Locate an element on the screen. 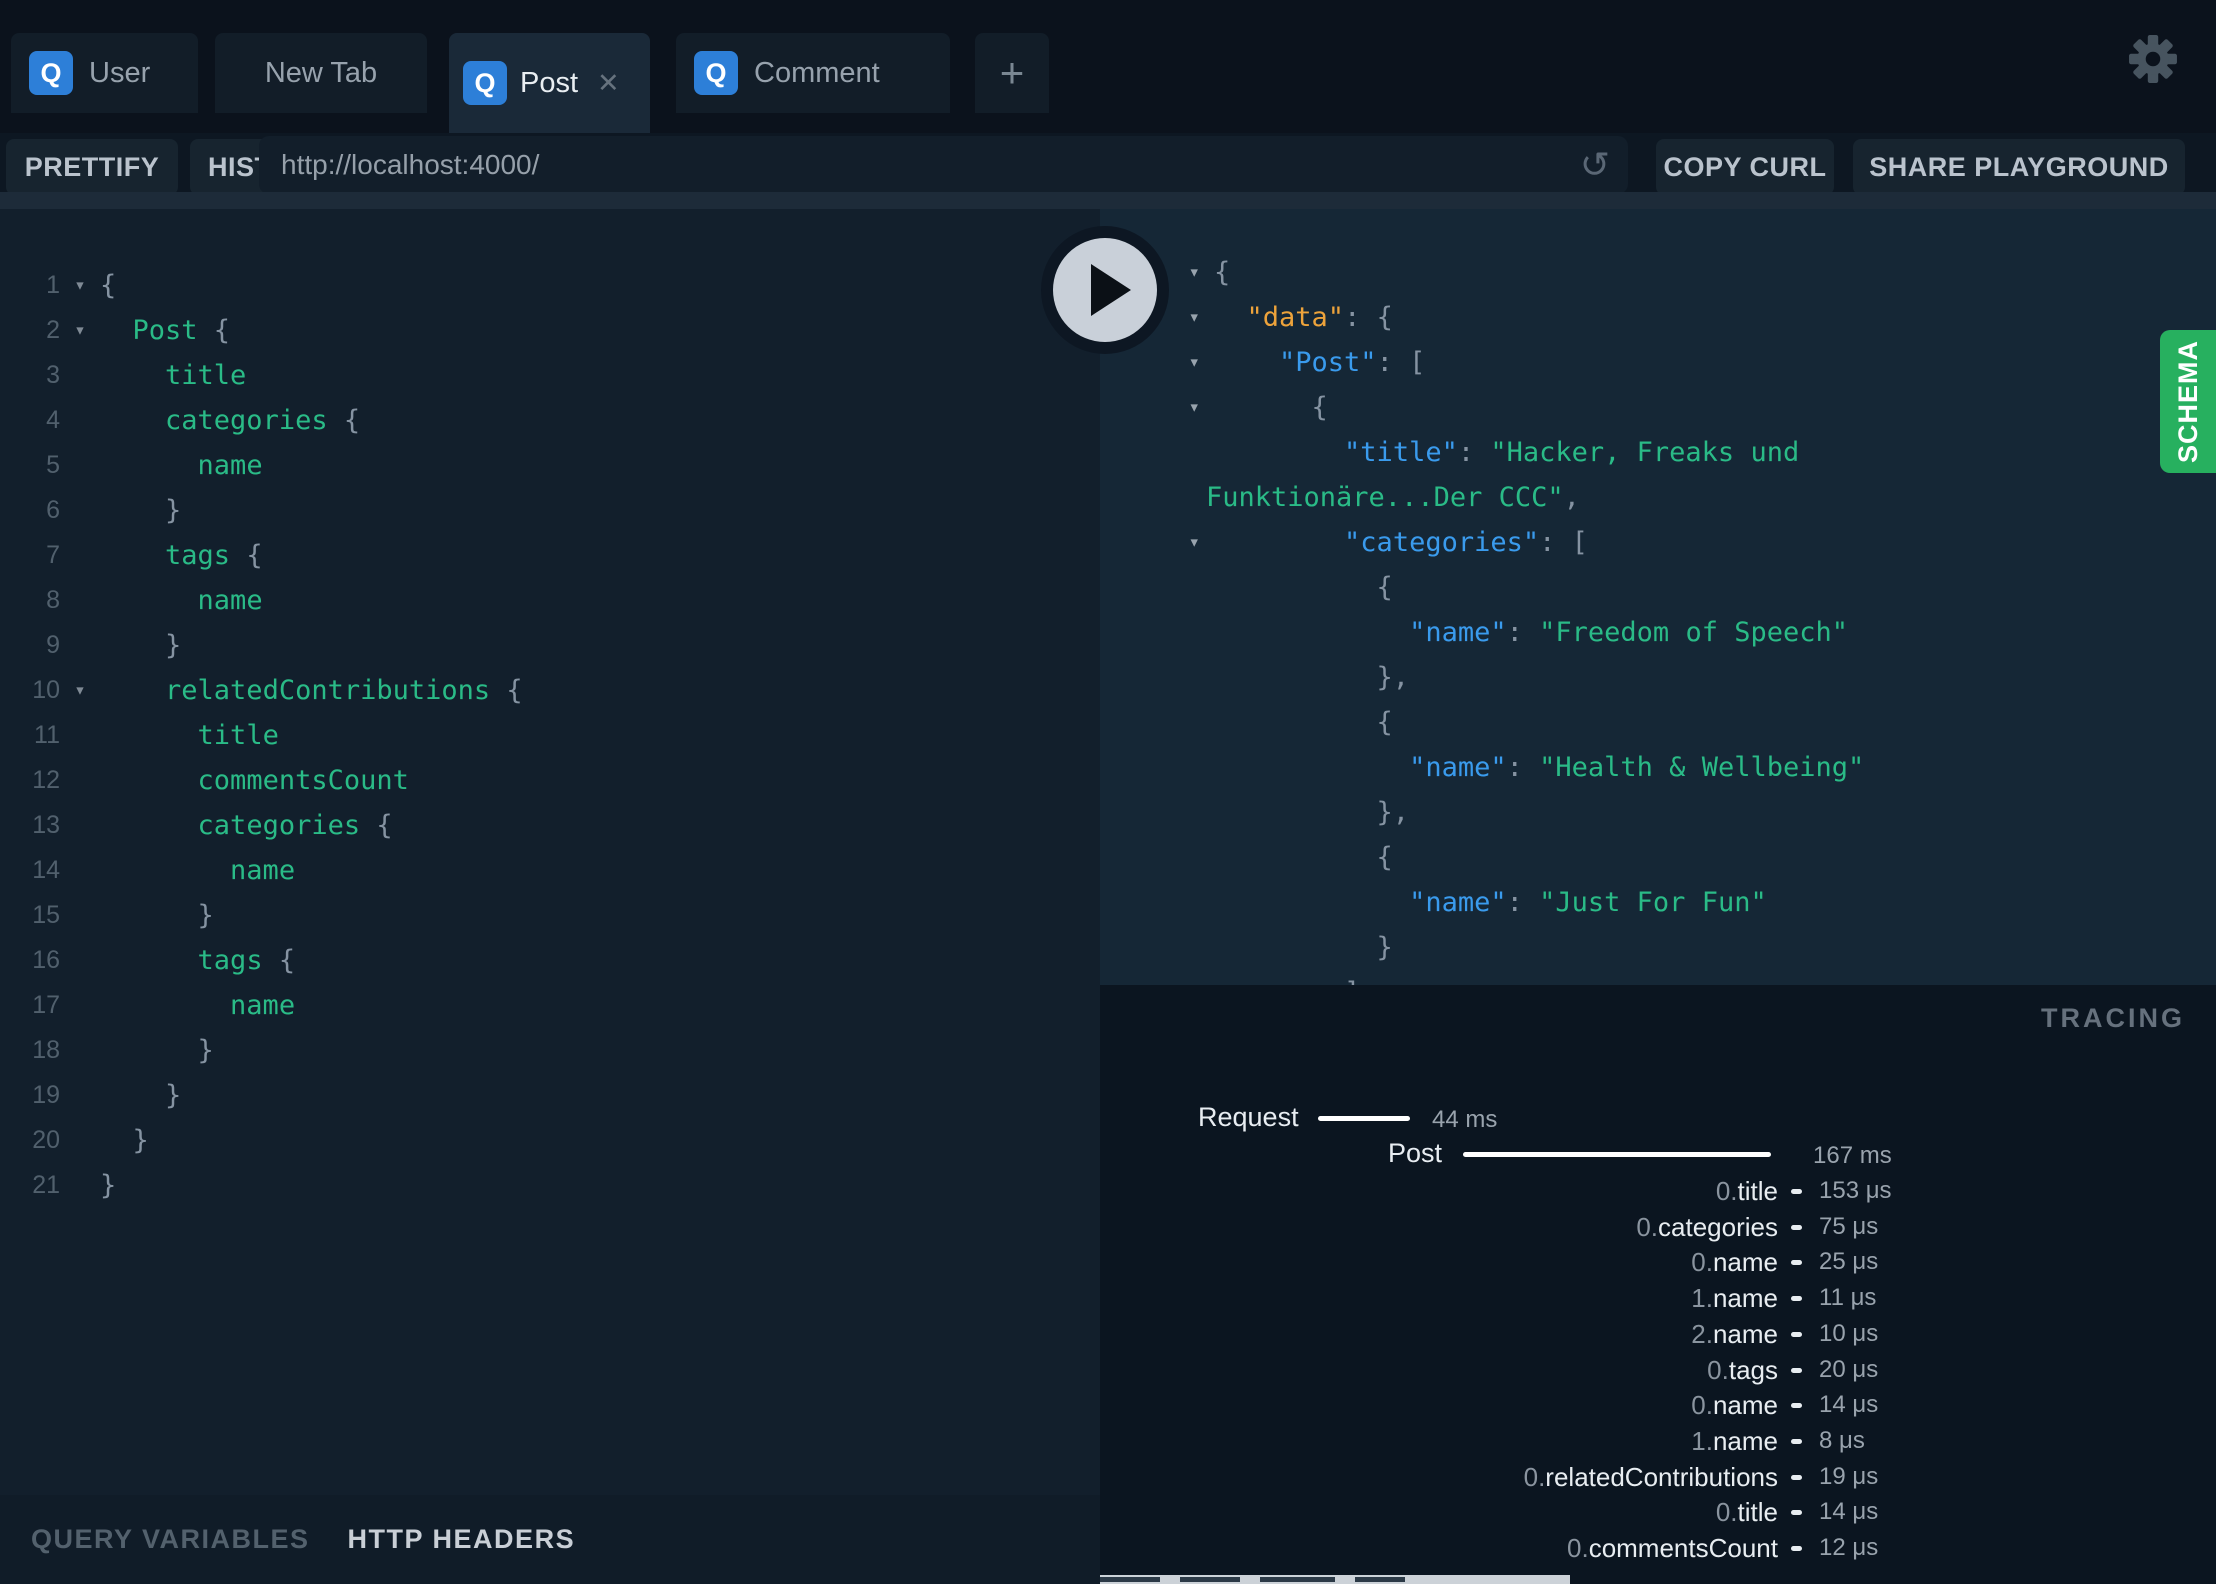 Image resolution: width=2216 pixels, height=1584 pixels. settings-gear-icon is located at coordinates (2153, 59).